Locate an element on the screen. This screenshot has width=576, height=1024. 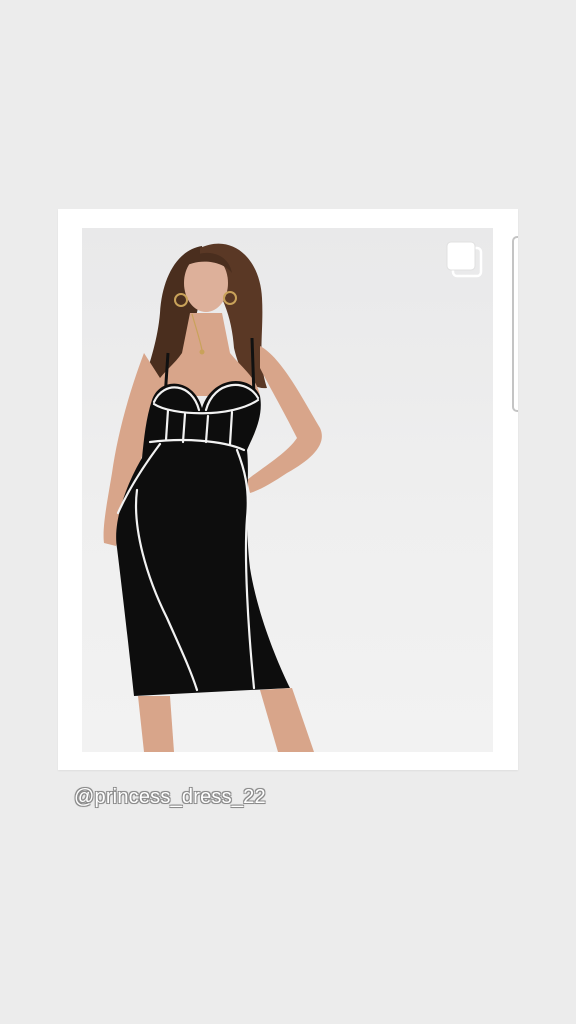
username-label: @princess_dress_22 is located at coordinates (170, 797).